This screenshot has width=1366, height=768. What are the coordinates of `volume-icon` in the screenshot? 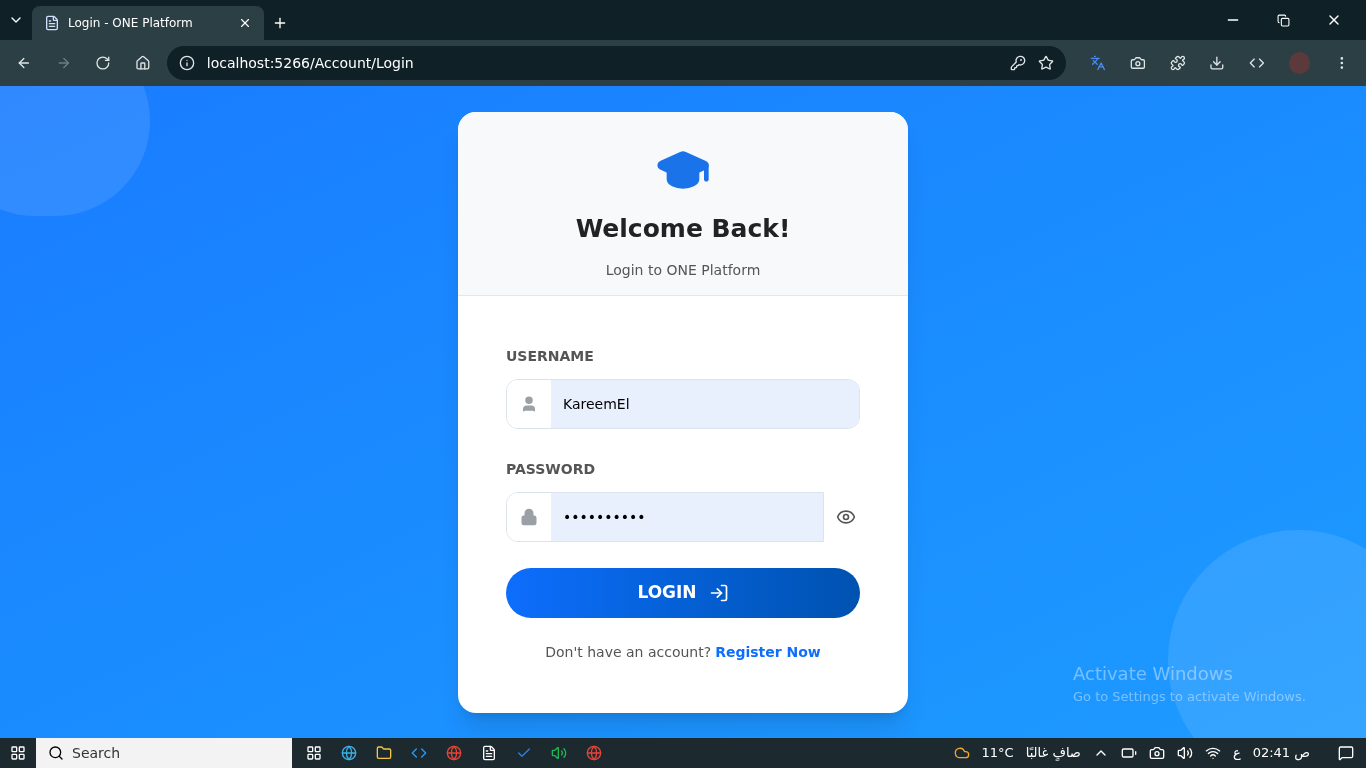 It's located at (1184, 753).